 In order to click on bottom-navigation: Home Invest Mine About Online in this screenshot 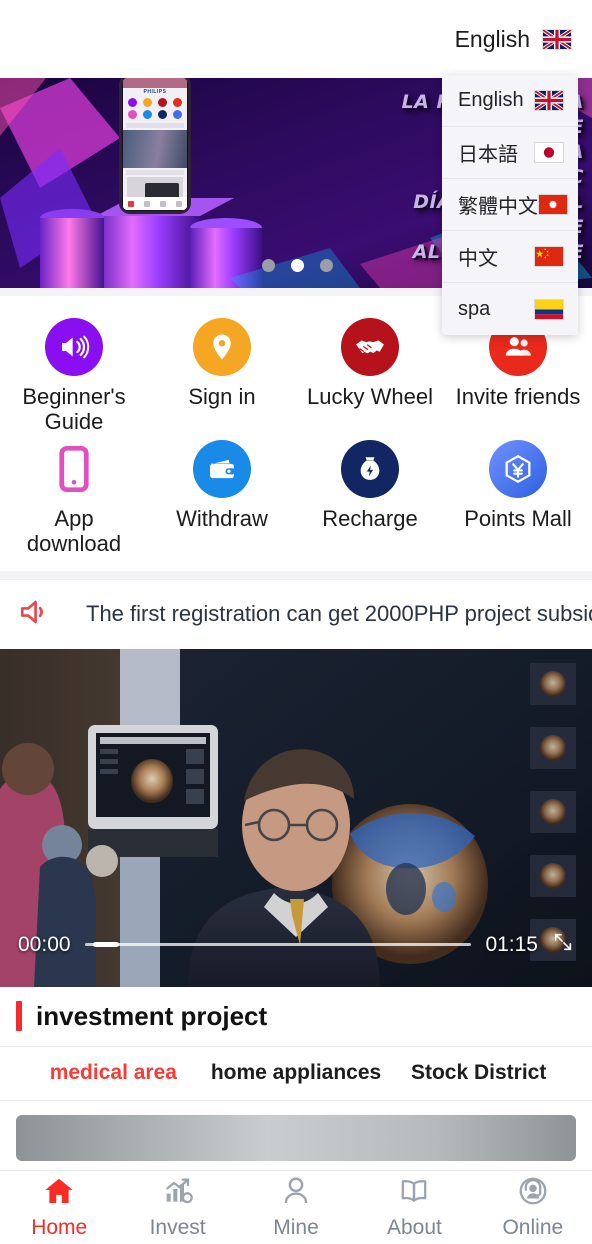, I will do `click(296, 1207)`.